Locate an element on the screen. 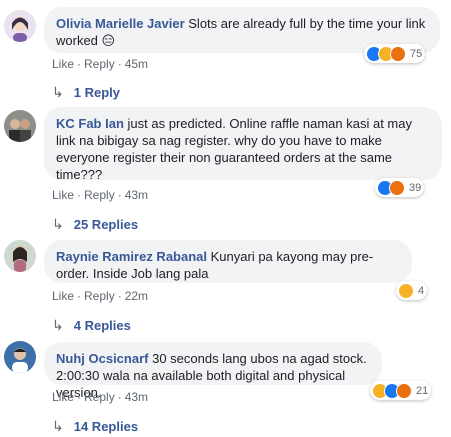 This screenshot has width=451, height=437. reactions-summary: 75 is located at coordinates (395, 53).